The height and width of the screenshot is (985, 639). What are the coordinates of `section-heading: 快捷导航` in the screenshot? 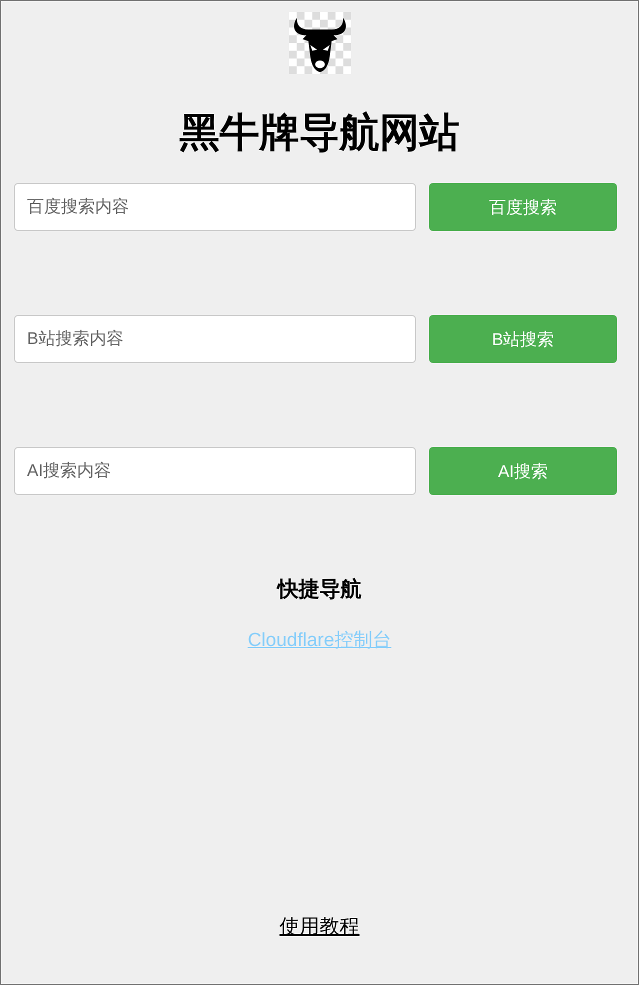 It's located at (320, 589).